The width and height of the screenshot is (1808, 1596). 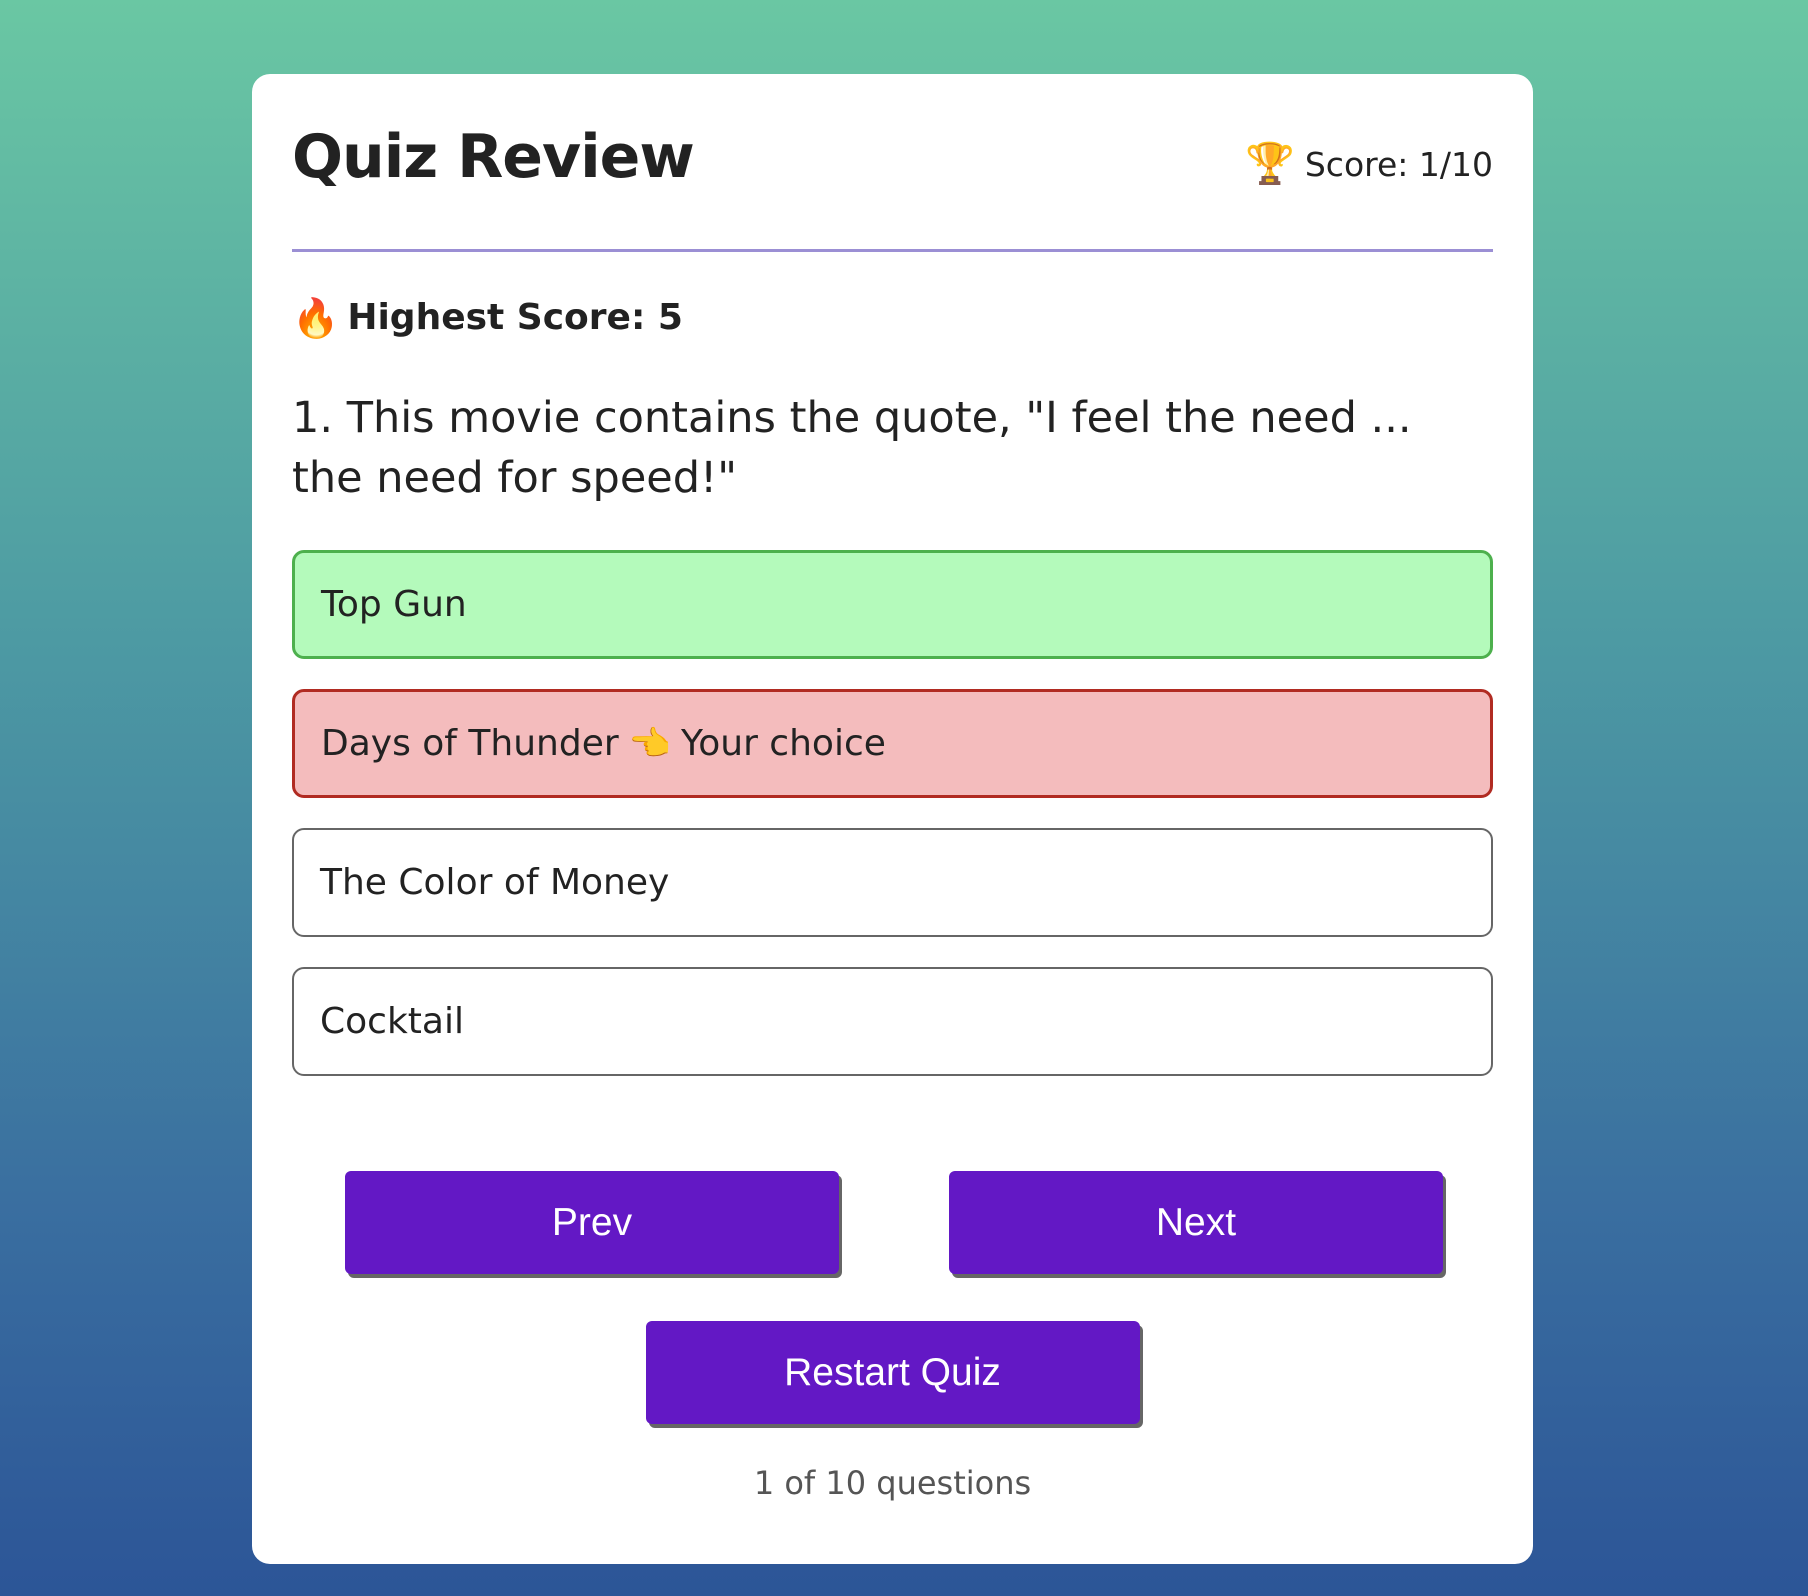 I want to click on card-header: Quiz Review 🏆 Score: 1/10, so click(x=892, y=163).